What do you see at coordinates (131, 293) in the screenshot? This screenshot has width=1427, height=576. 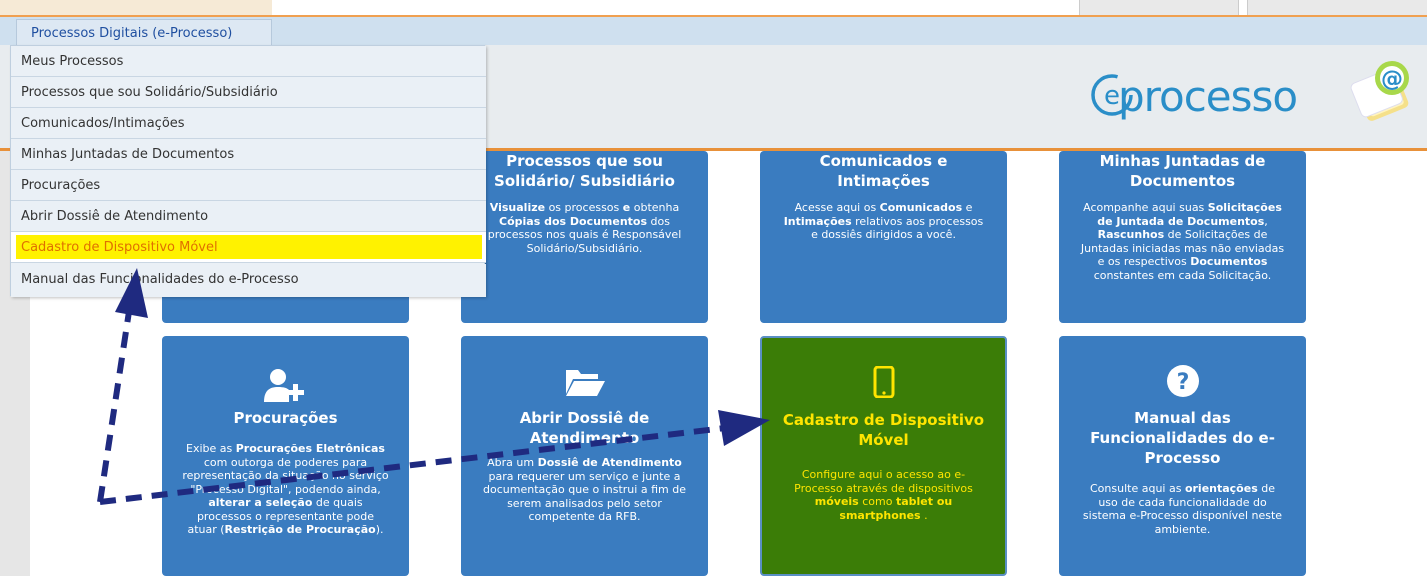 I see `annotation-arrow-up-head` at bounding box center [131, 293].